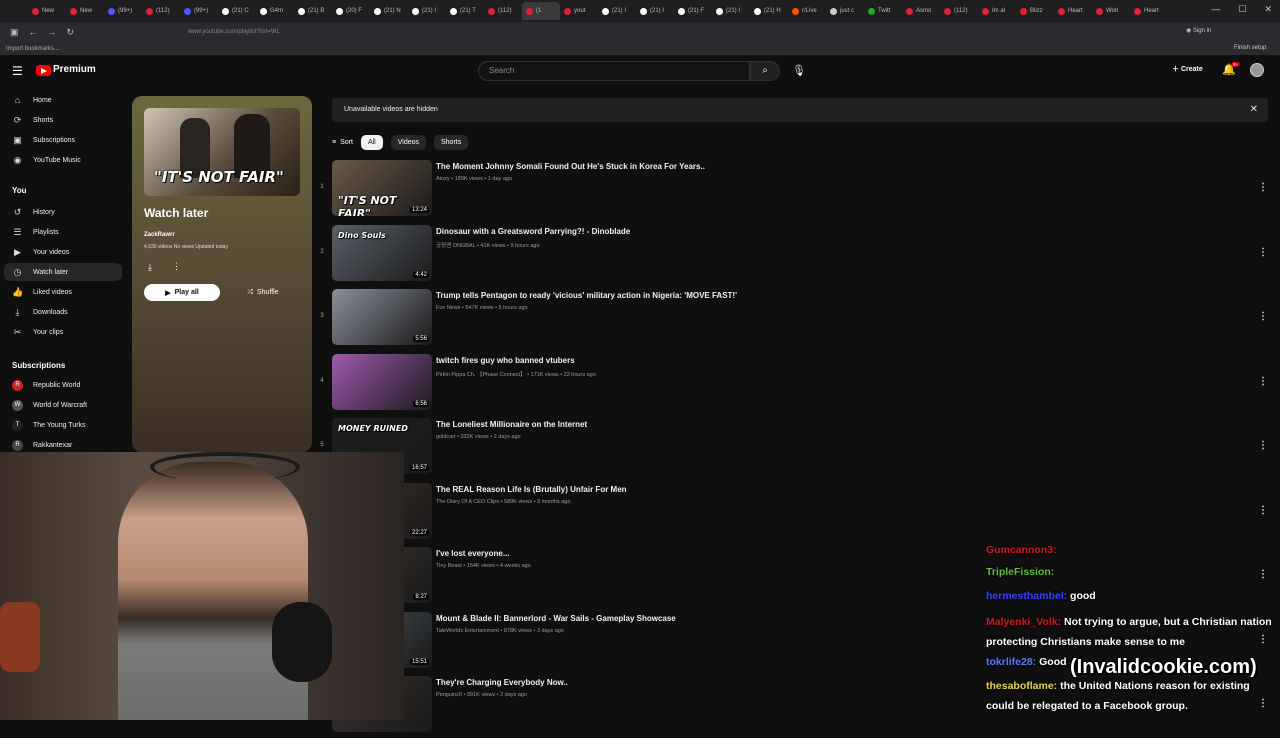 This screenshot has height=738, width=1280. Describe the element at coordinates (769, 11) in the screenshot. I see `browser-tab: (21) H` at that location.